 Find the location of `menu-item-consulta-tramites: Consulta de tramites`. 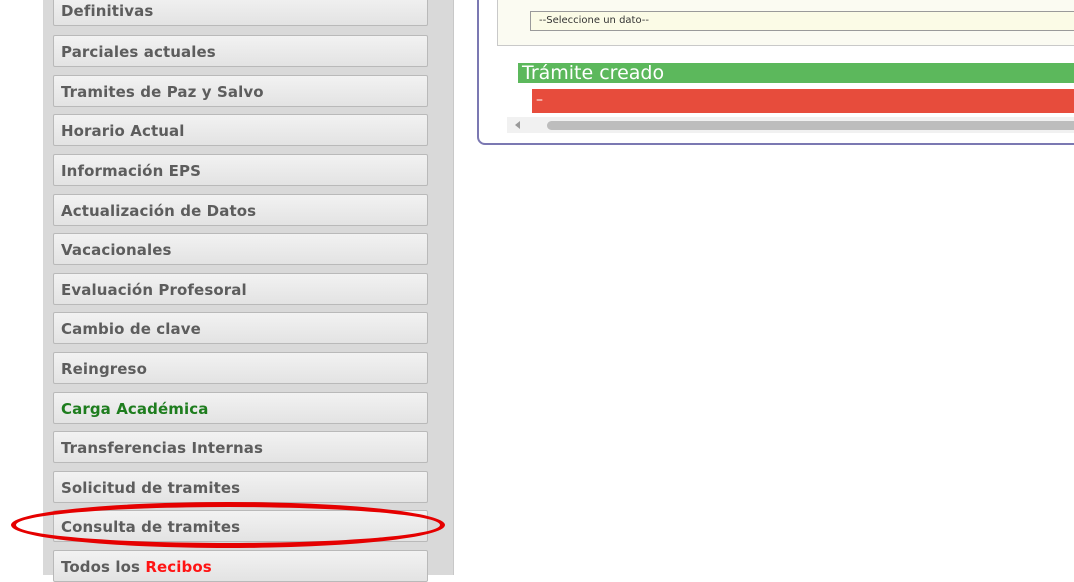

menu-item-consulta-tramites: Consulta de tramites is located at coordinates (240, 526).